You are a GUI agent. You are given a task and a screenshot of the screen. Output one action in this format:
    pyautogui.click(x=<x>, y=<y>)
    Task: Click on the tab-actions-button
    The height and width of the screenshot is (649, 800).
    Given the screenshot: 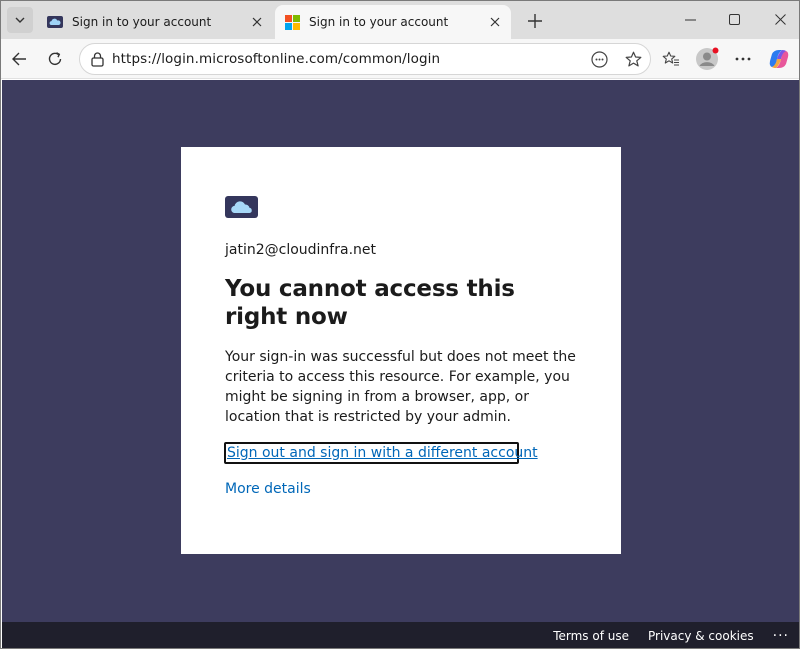 What is the action you would take?
    pyautogui.click(x=20, y=20)
    